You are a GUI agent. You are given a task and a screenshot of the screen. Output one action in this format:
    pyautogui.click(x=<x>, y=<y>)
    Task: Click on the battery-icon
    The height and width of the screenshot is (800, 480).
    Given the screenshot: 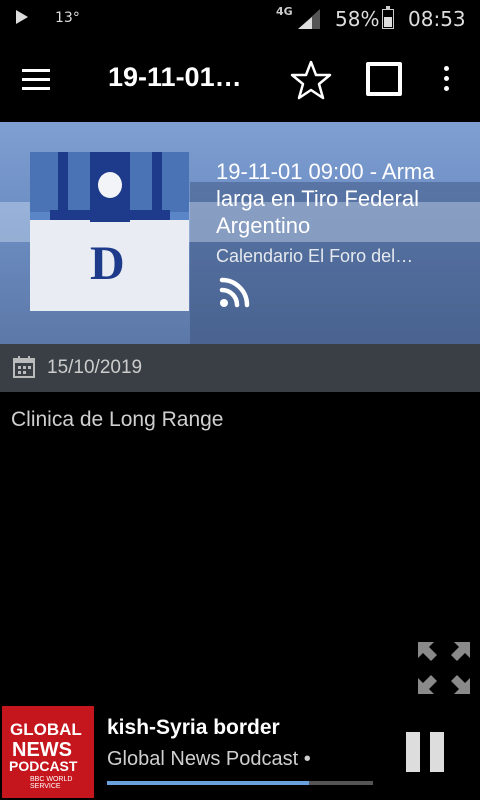 What is the action you would take?
    pyautogui.click(x=388, y=17)
    